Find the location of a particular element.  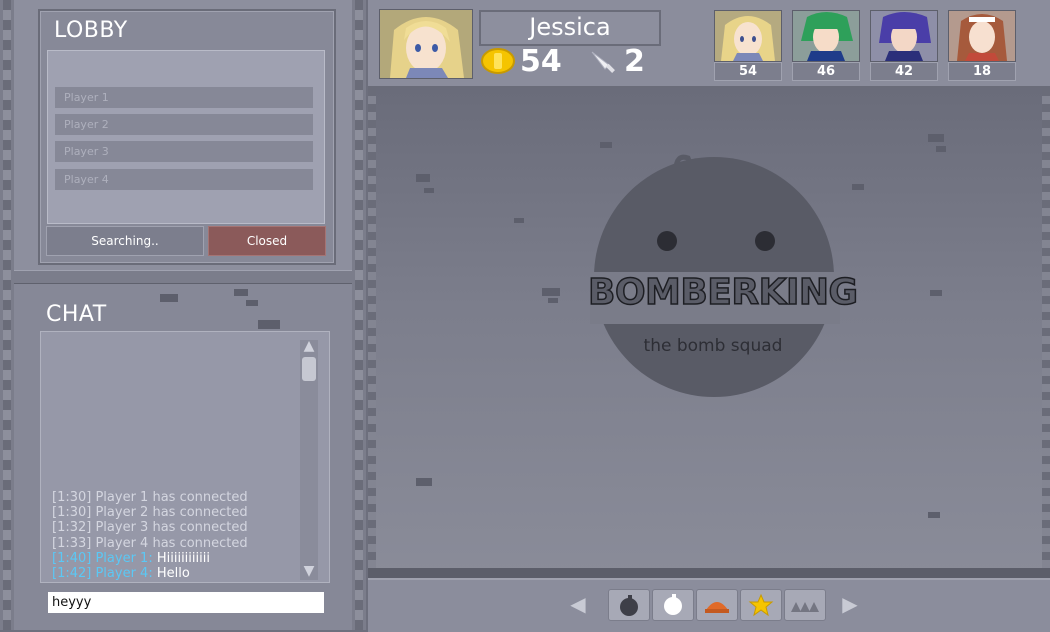

score-label: 18 is located at coordinates (982, 71).